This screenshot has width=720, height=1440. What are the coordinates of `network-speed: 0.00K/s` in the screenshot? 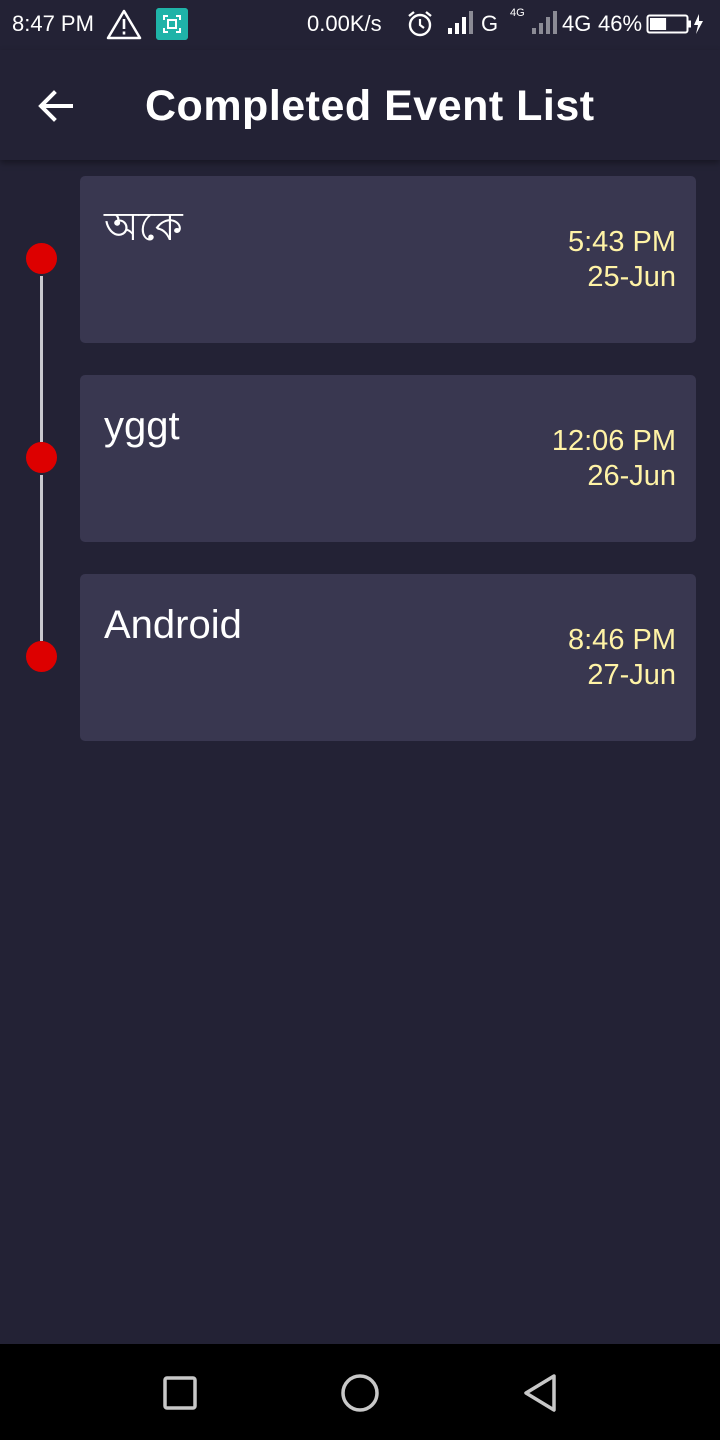 It's located at (344, 23).